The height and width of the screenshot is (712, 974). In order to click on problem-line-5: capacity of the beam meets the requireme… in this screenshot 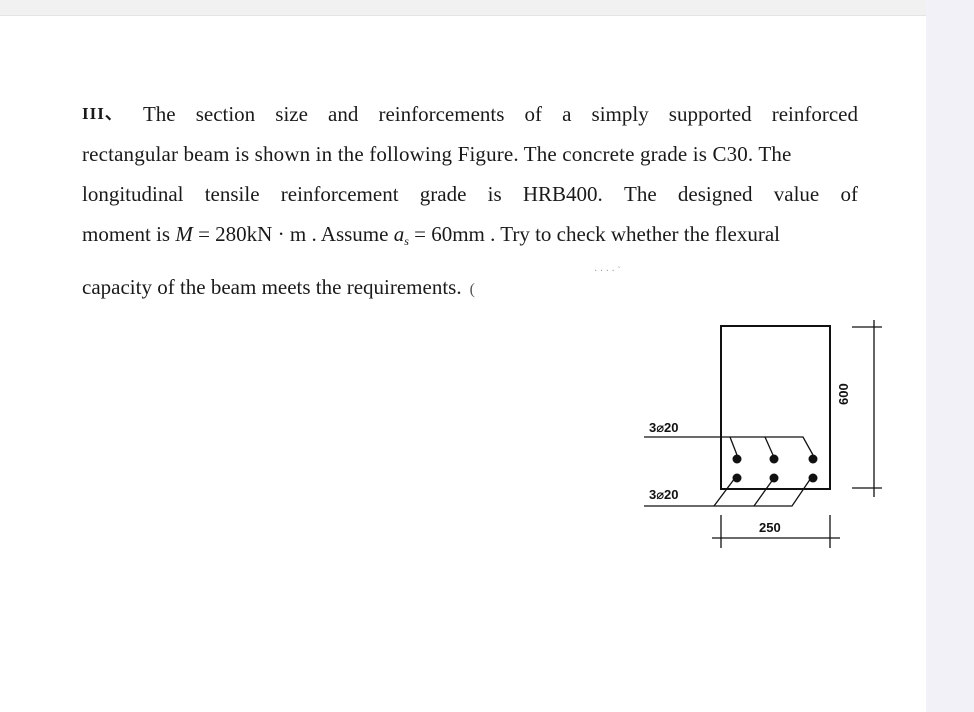, I will do `click(470, 288)`.